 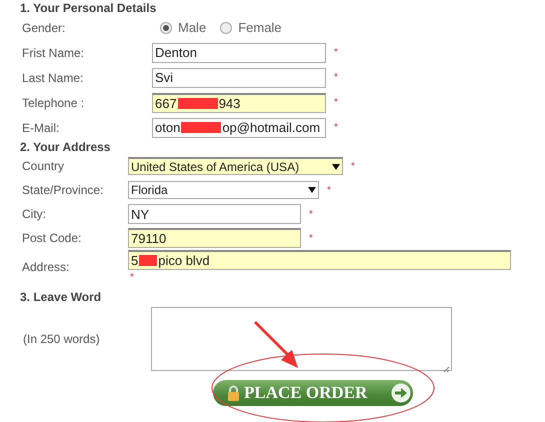 What do you see at coordinates (53, 53) in the screenshot?
I see `field-label: Frist Name:` at bounding box center [53, 53].